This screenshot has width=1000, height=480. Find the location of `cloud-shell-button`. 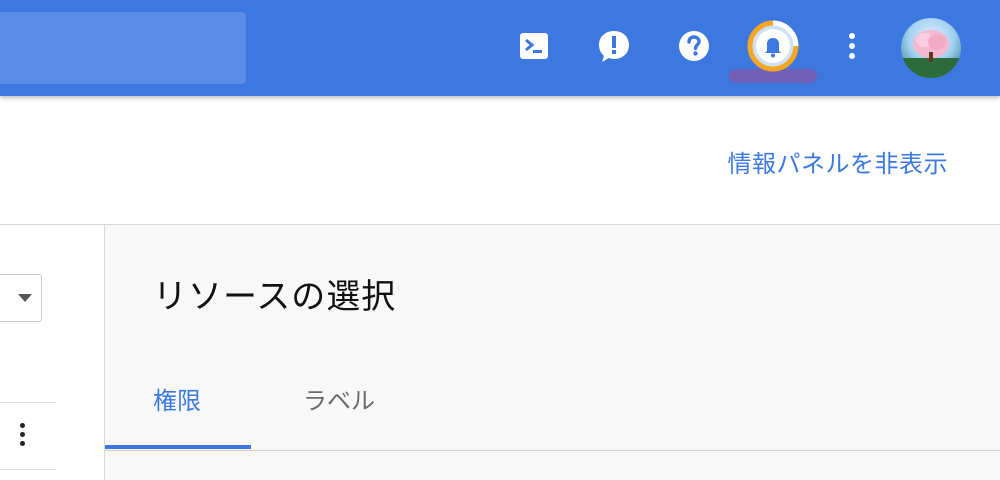

cloud-shell-button is located at coordinates (534, 46).